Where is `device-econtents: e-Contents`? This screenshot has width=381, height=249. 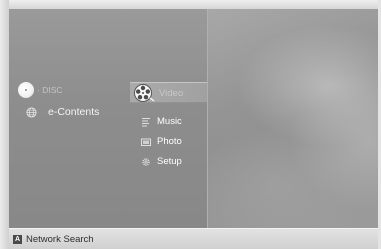
device-econtents: e-Contents is located at coordinates (62, 112).